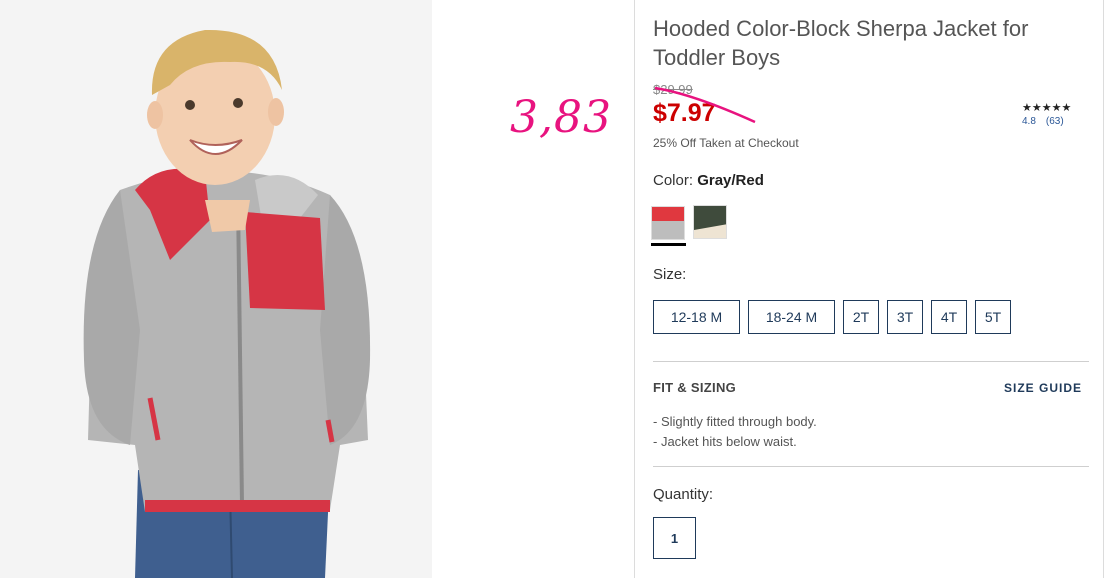 The image size is (1111, 578). I want to click on swatch-olive-cream-icon, so click(710, 222).